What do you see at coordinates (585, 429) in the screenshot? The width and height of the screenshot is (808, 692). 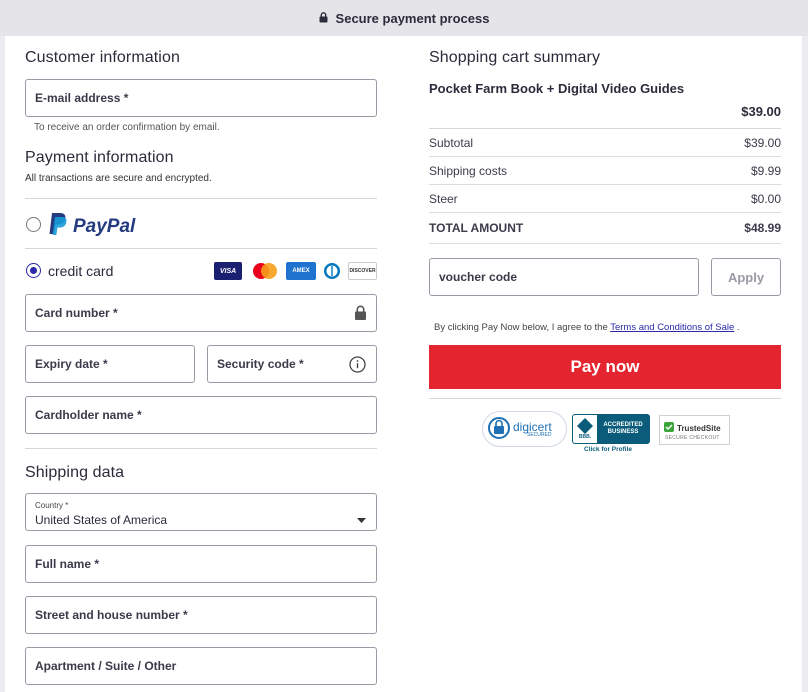 I see `bbb-logo: BBB.` at bounding box center [585, 429].